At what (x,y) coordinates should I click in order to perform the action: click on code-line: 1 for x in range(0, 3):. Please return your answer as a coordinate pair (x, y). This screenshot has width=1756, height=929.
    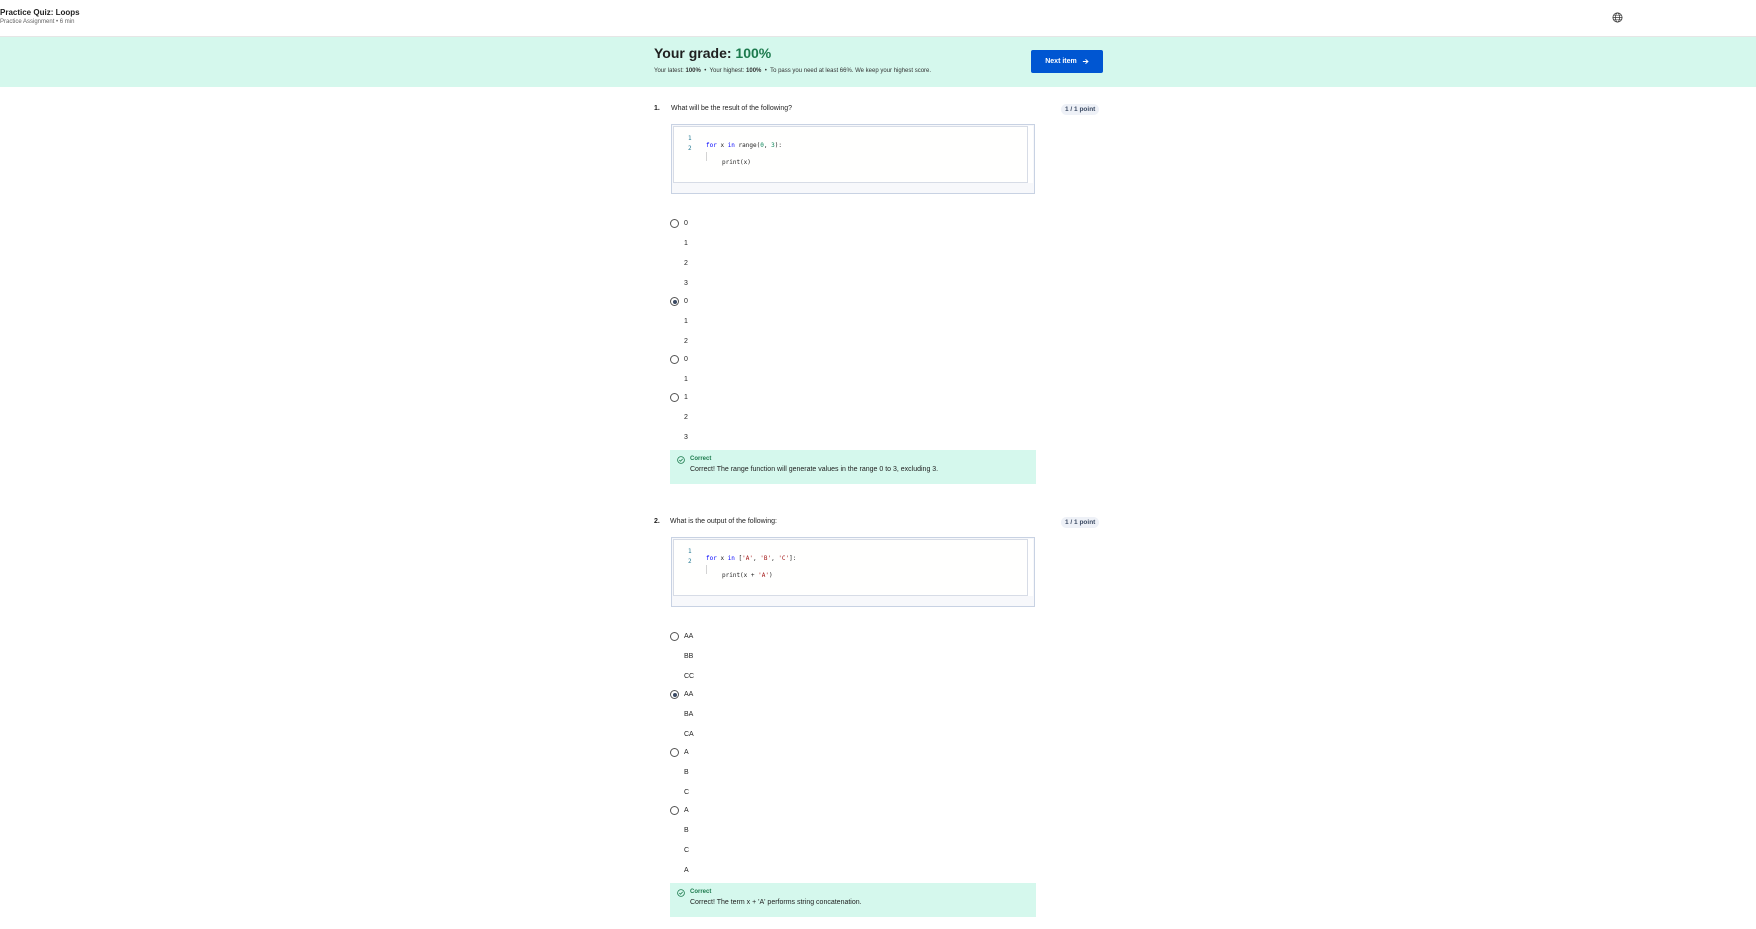
    Looking at the image, I should click on (728, 138).